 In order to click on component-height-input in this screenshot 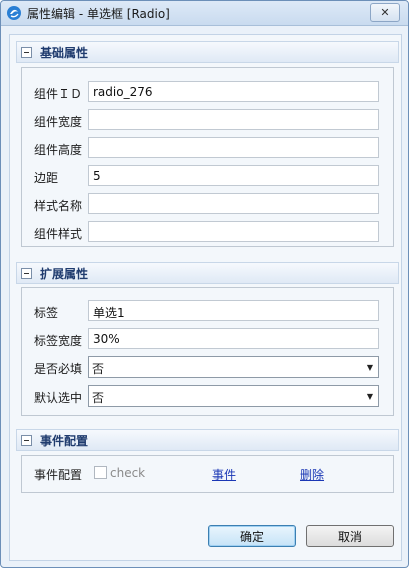, I will do `click(233, 147)`.